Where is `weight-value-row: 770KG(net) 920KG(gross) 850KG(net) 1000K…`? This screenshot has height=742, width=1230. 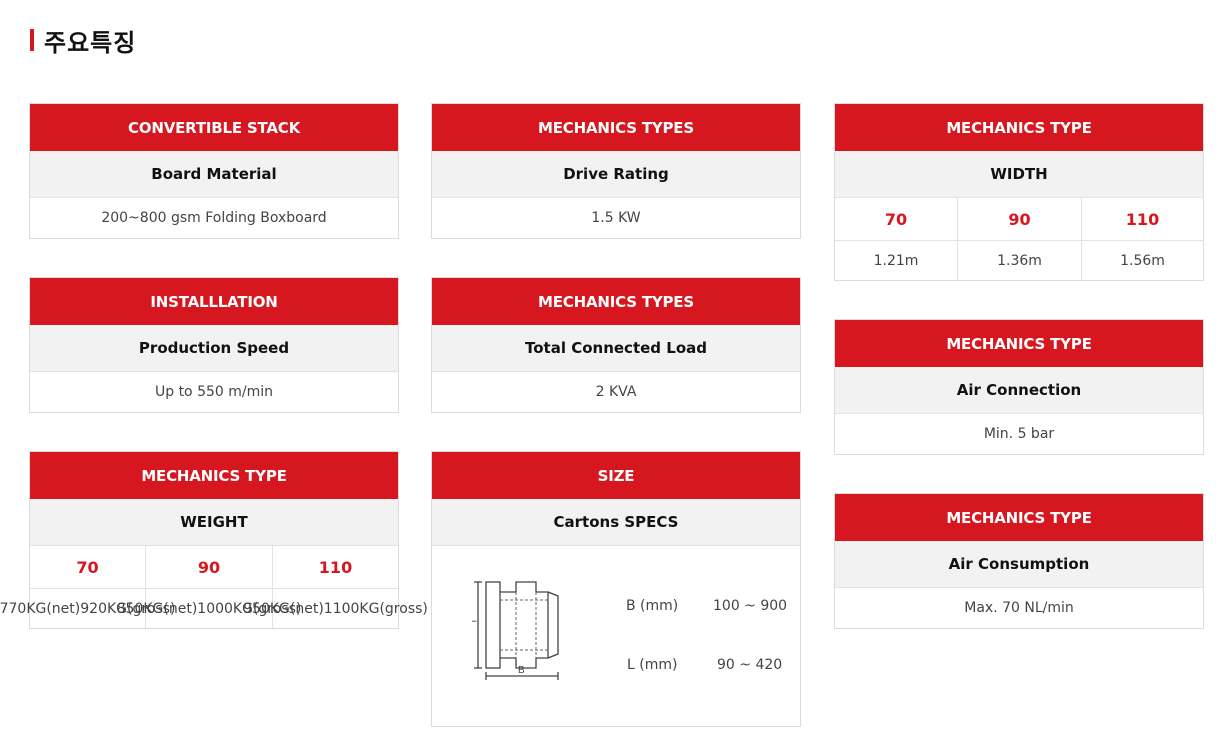
weight-value-row: 770KG(net) 920KG(gross) 850KG(net) 1000K… is located at coordinates (214, 608).